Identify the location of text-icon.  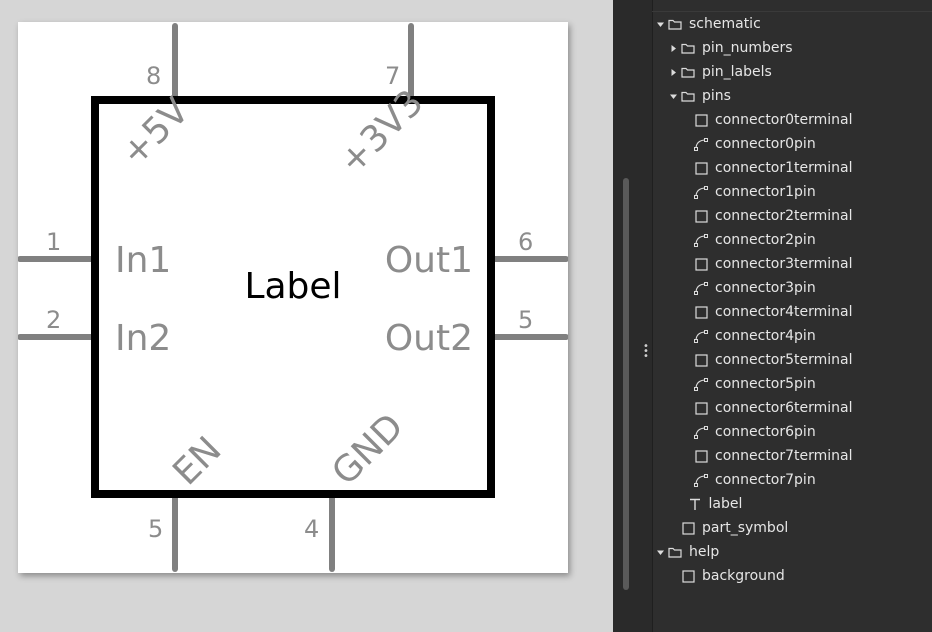
(695, 504).